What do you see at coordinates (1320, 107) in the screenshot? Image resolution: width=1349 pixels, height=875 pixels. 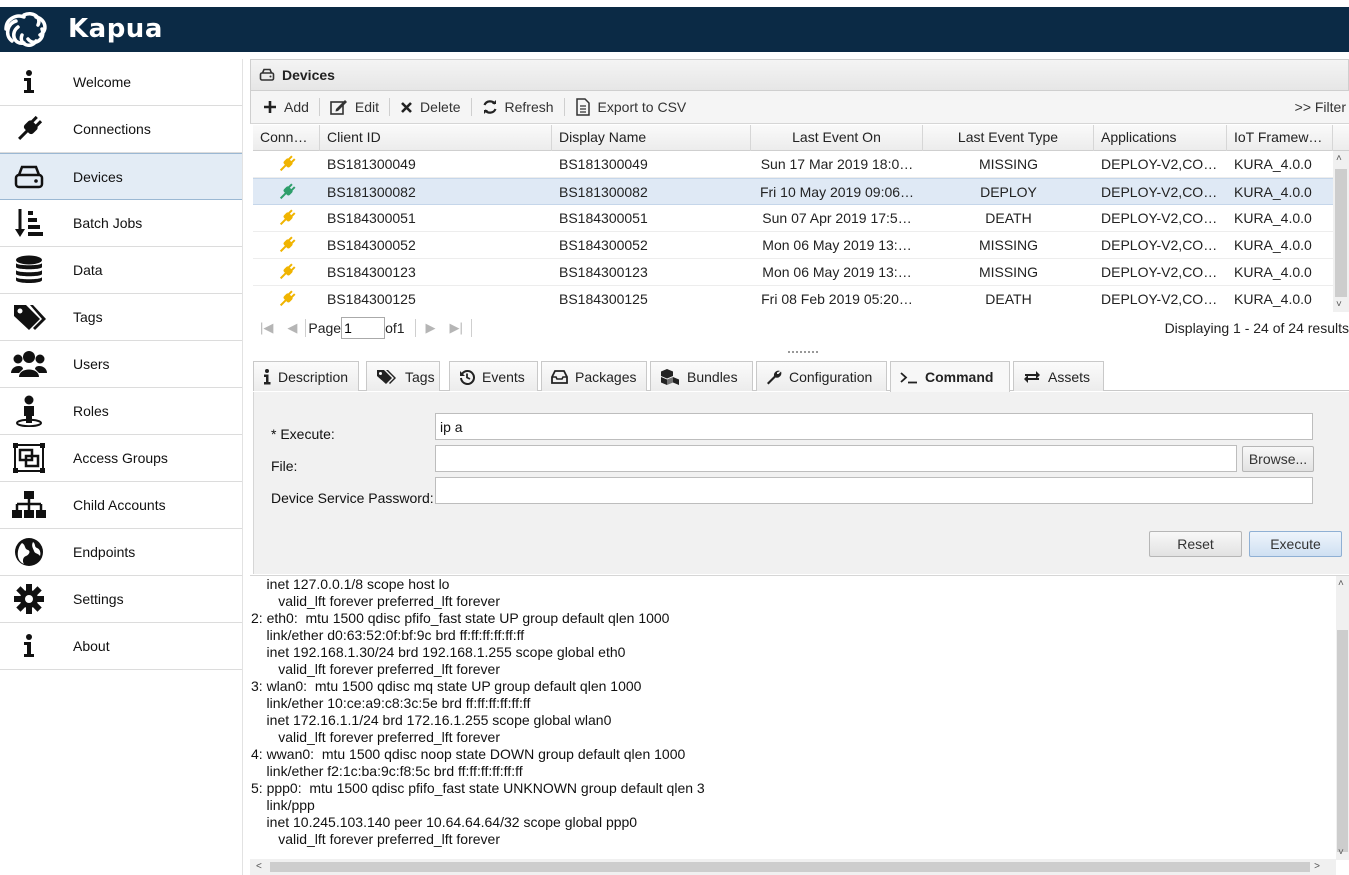 I see `filter-toggle: >> Filter` at bounding box center [1320, 107].